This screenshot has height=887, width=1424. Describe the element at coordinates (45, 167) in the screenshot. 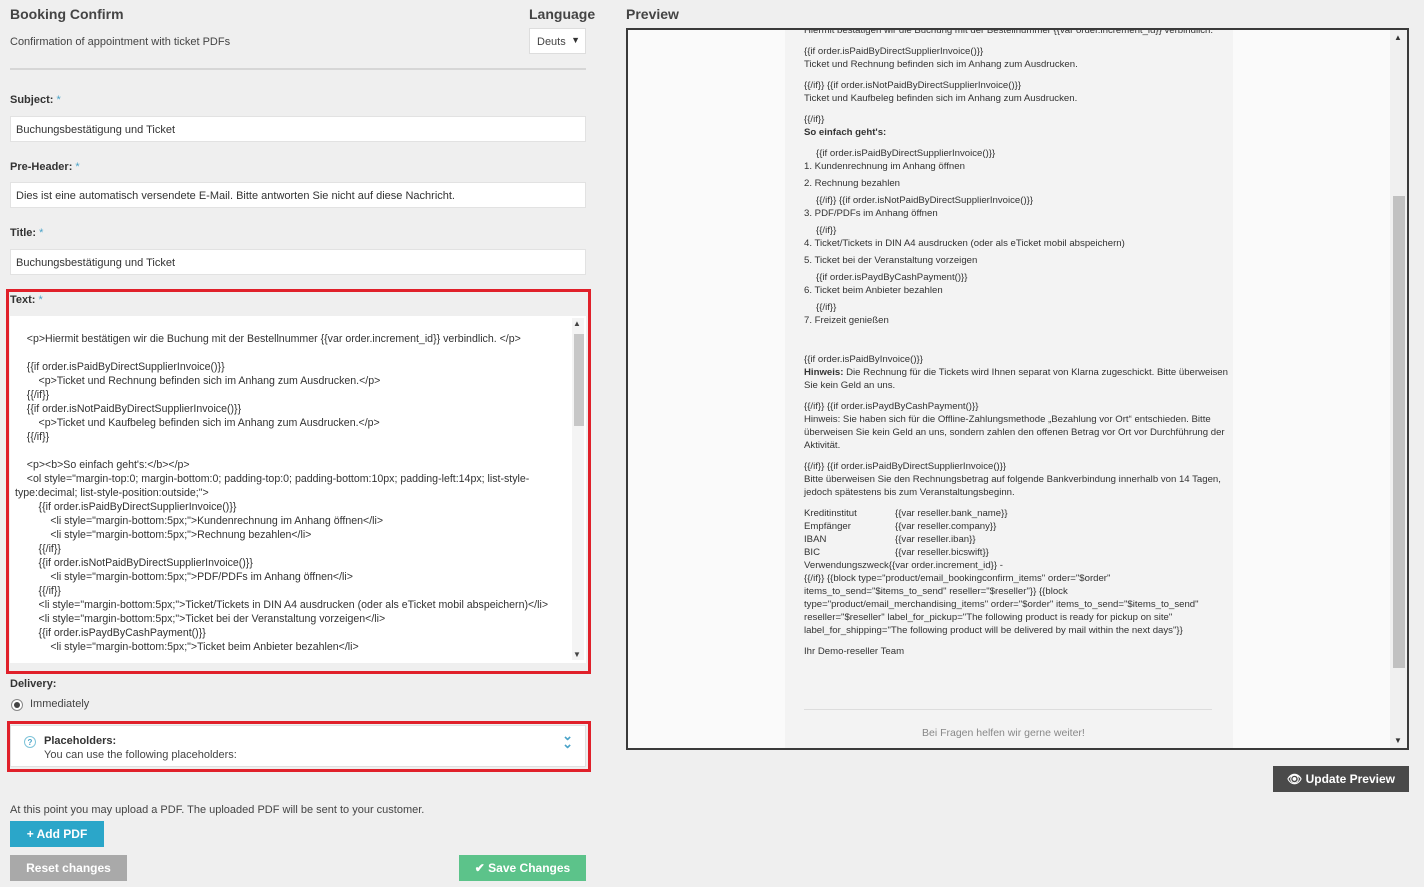

I see `preheader-label: Pre-Header: *` at that location.